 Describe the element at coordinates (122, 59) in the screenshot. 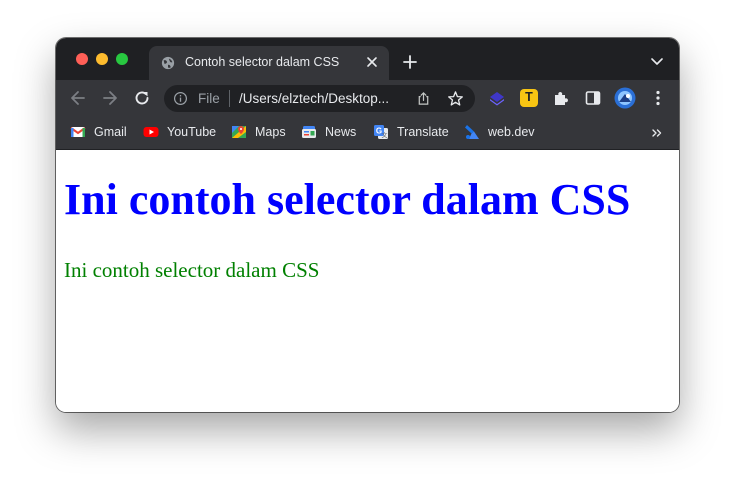

I see `fullscreen-window-button` at that location.